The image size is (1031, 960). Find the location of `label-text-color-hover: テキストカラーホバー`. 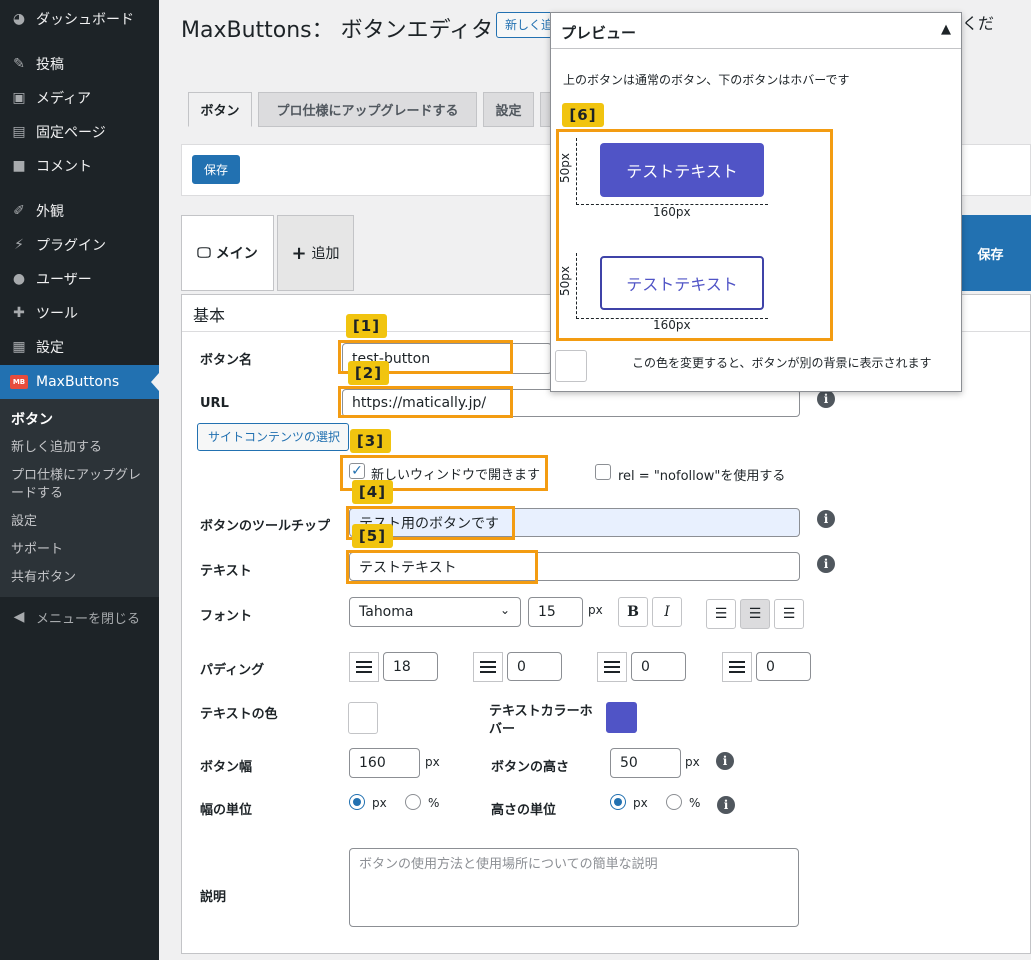

label-text-color-hover: テキストカラーホバー is located at coordinates (541, 720).